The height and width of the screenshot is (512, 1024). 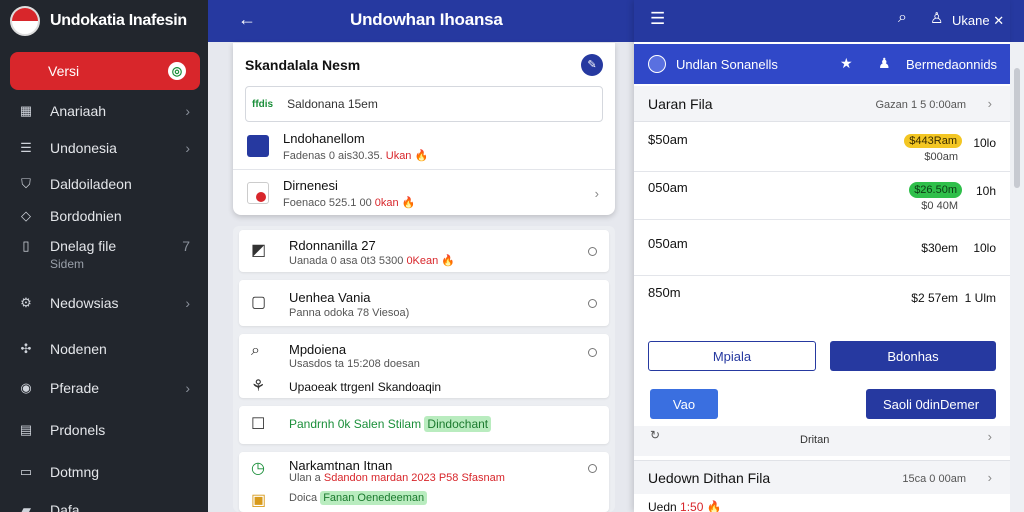 What do you see at coordinates (177, 71) in the screenshot?
I see `check-badge-icon: ◎` at bounding box center [177, 71].